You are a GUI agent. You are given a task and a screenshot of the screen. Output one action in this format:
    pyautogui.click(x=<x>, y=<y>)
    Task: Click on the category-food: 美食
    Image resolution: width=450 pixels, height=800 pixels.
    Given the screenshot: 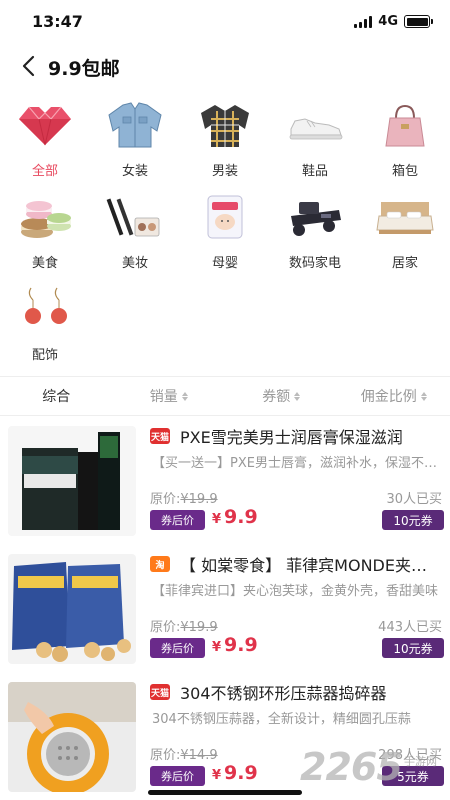 What is the action you would take?
    pyautogui.click(x=45, y=231)
    